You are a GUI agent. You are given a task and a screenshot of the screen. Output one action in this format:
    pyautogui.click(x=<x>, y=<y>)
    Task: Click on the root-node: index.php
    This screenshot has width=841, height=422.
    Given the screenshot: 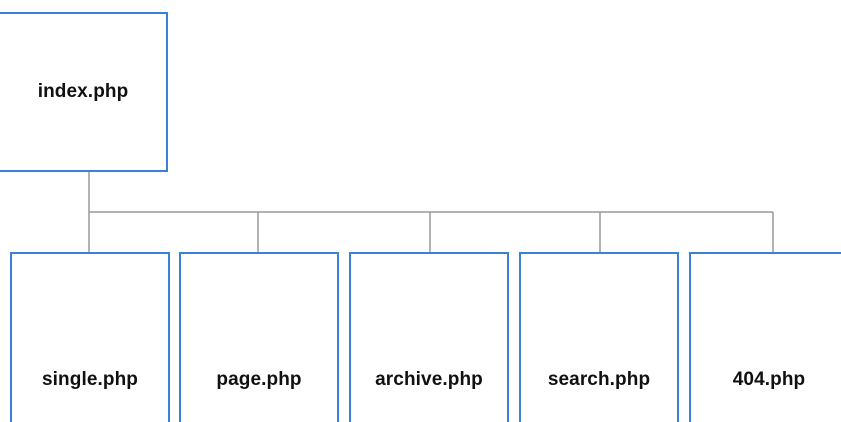 What is the action you would take?
    pyautogui.click(x=84, y=92)
    